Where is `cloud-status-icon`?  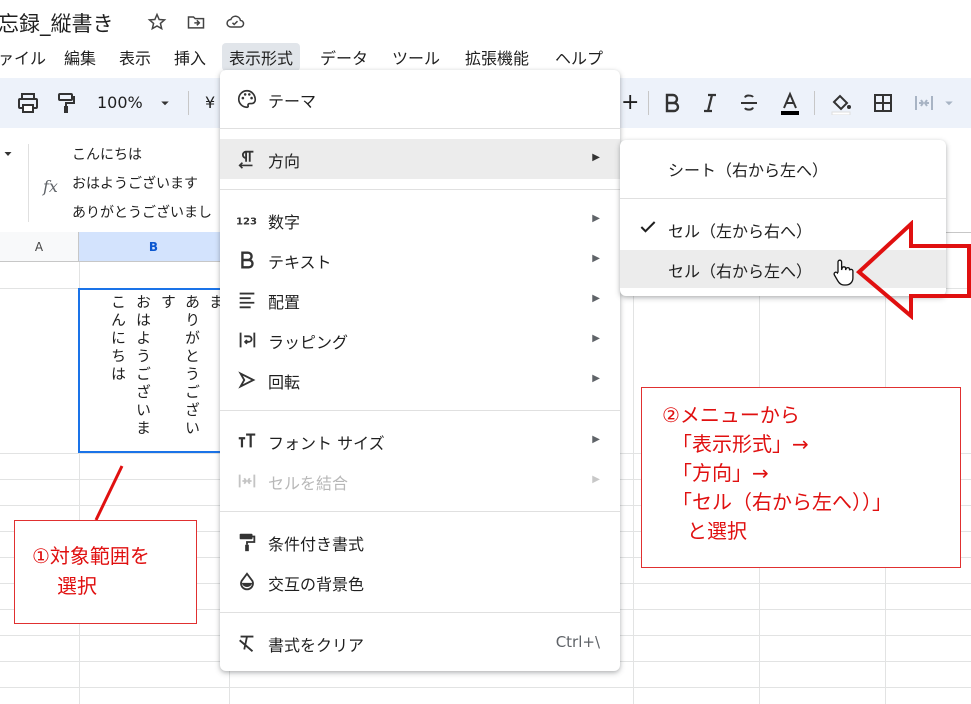
cloud-status-icon is located at coordinates (235, 22).